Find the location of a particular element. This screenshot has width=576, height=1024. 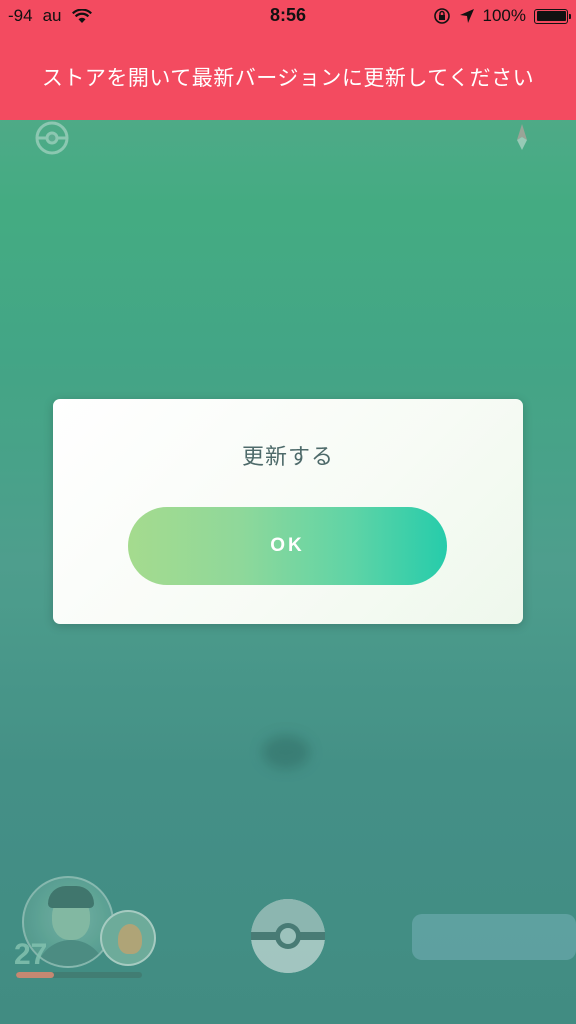

ok-button-label: OK is located at coordinates (287, 545).